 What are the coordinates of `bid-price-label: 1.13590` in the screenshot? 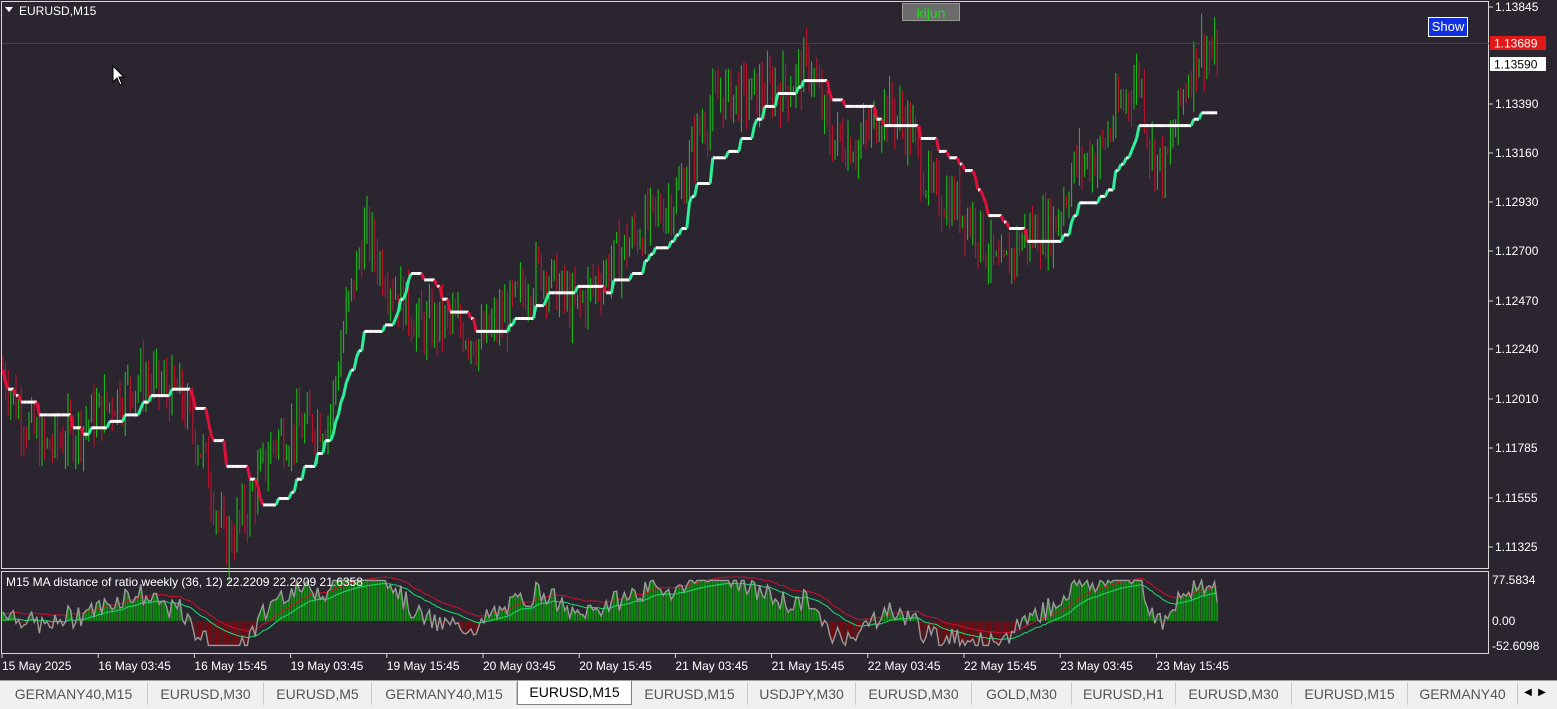 It's located at (1516, 65).